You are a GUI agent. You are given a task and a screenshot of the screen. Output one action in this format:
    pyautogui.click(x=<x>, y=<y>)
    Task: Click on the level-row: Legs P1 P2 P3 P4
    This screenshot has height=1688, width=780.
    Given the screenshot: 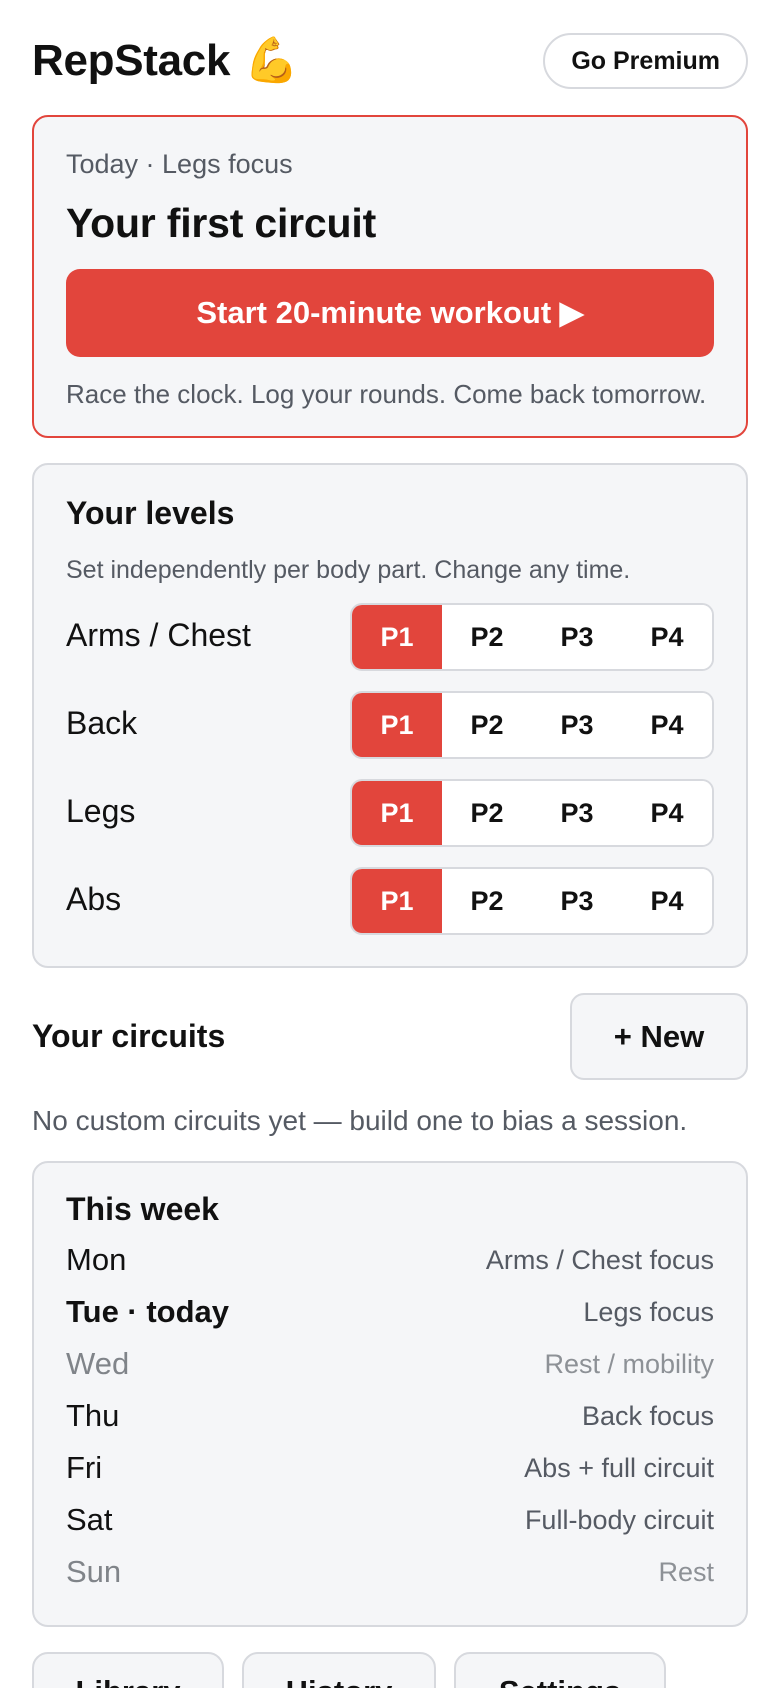 What is the action you would take?
    pyautogui.click(x=390, y=823)
    